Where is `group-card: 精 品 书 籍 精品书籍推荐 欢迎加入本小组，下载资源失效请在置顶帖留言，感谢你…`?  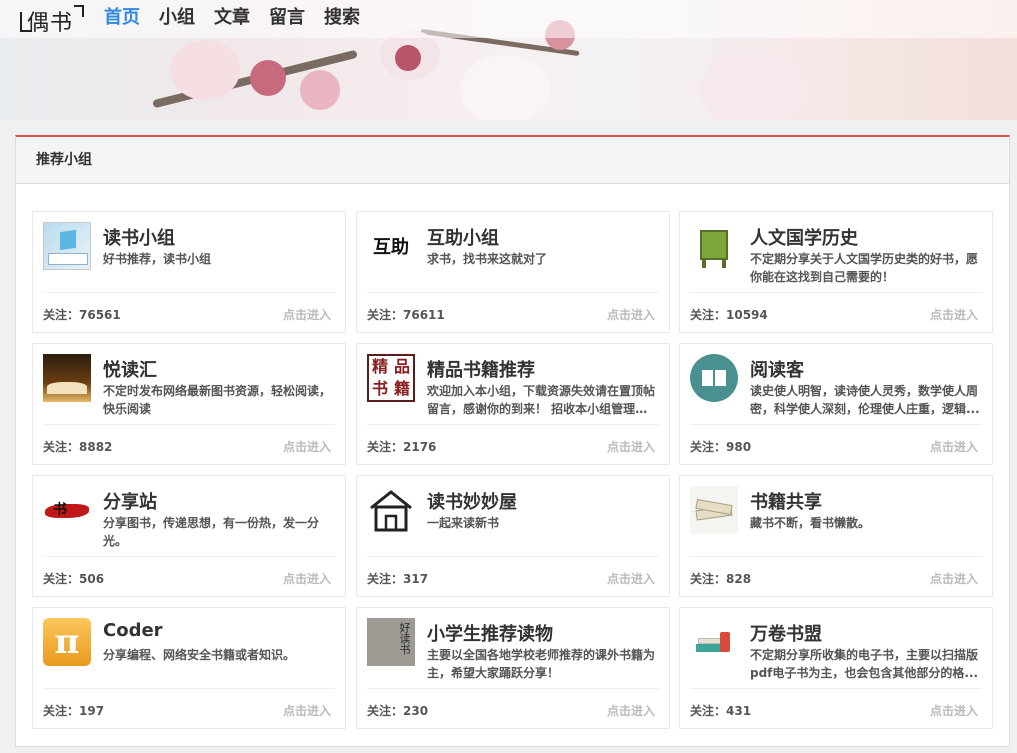
group-card: 精 品 书 籍 精品书籍推荐 欢迎加入本小组，下载资源失效请在置顶帖留言，感谢你… is located at coordinates (513, 404).